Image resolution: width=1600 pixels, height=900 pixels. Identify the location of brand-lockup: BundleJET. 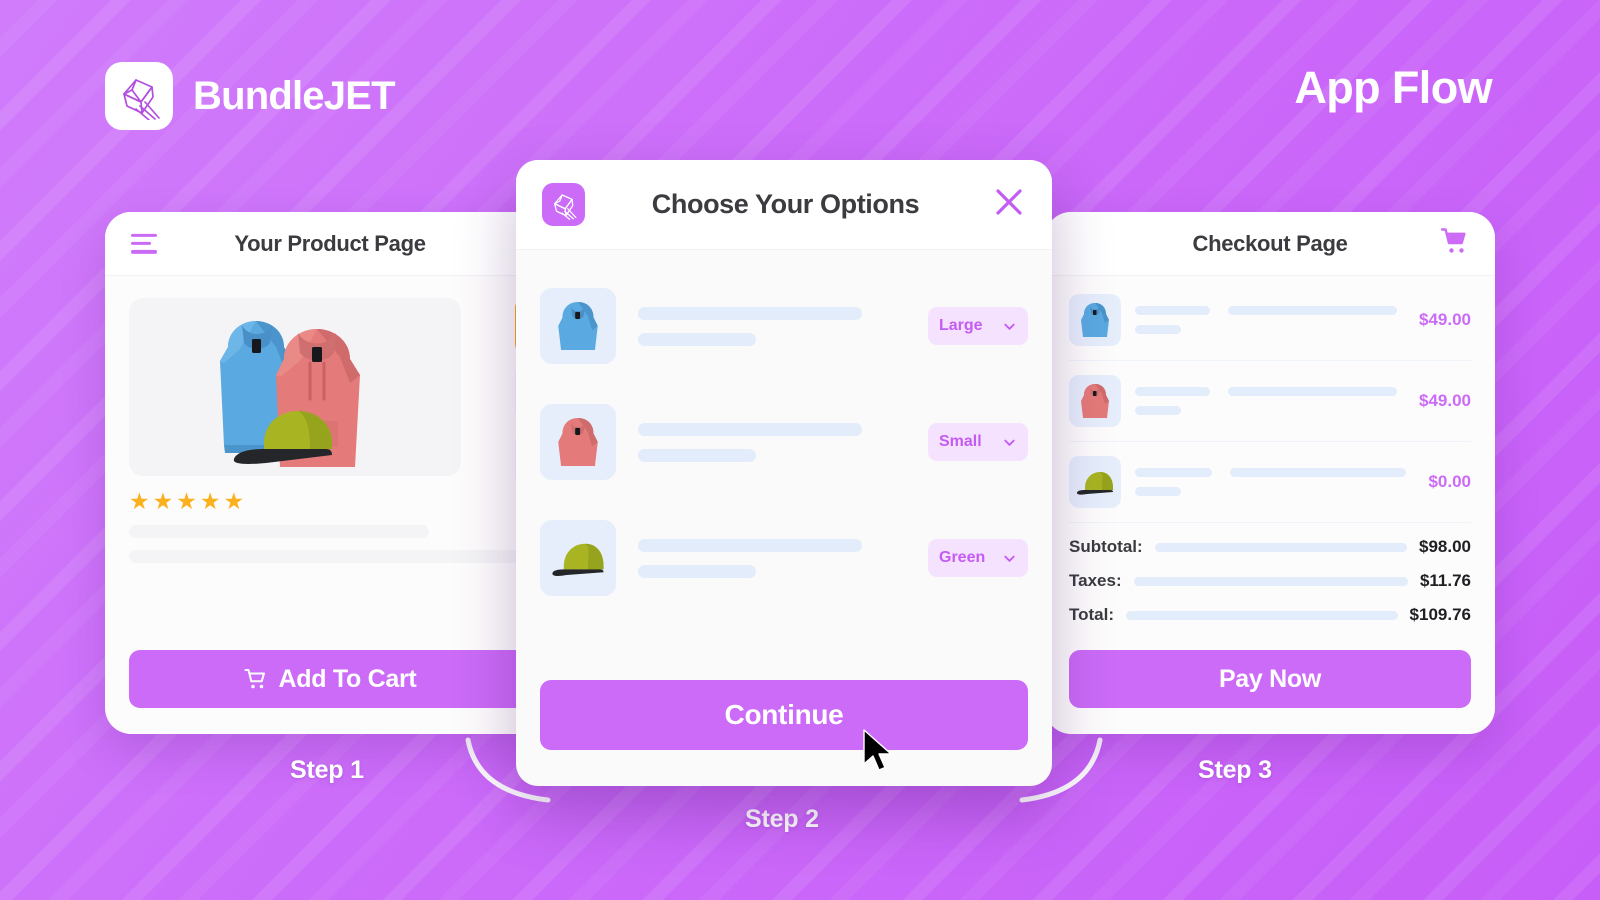
(250, 96).